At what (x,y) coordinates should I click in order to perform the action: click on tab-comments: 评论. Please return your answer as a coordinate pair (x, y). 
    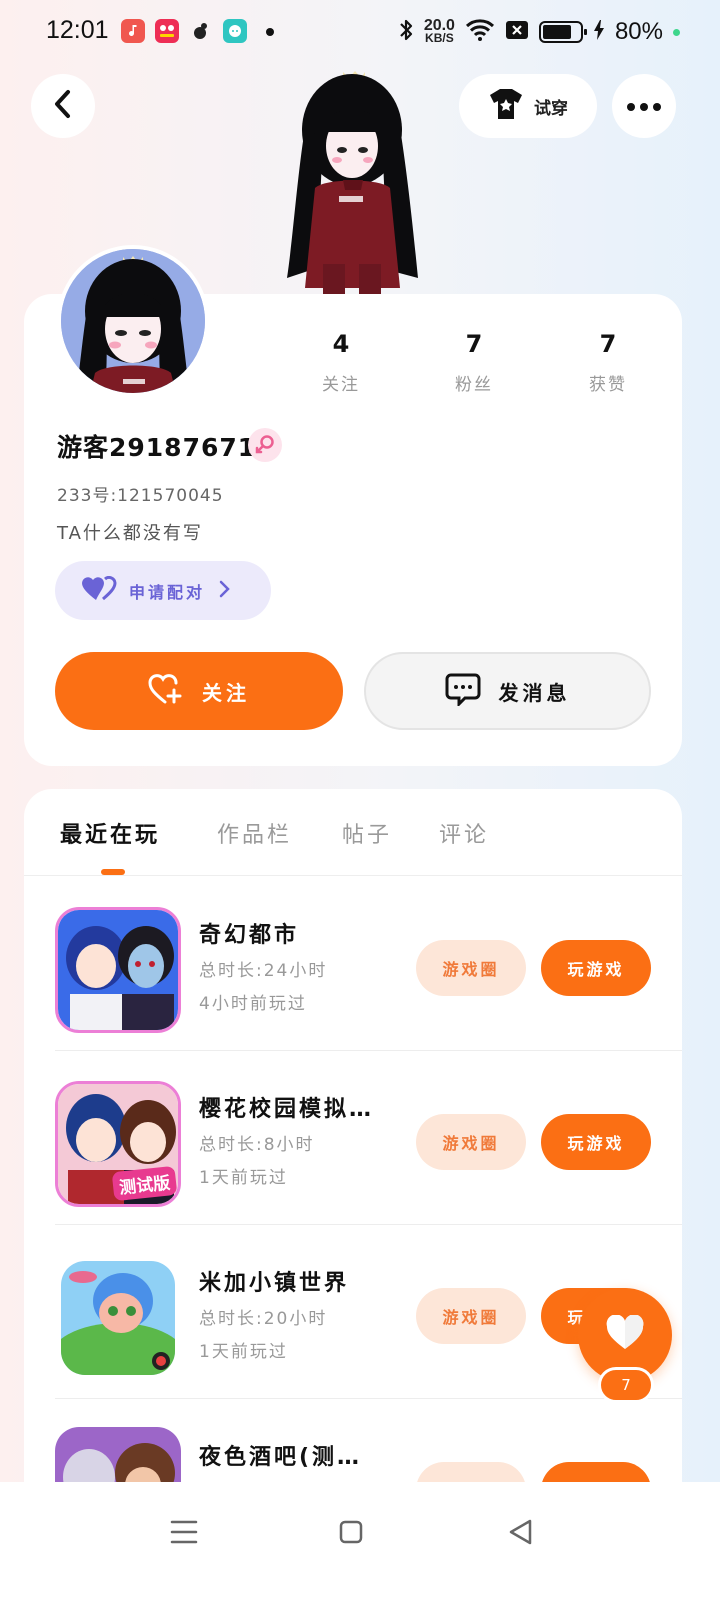
    Looking at the image, I should click on (464, 833).